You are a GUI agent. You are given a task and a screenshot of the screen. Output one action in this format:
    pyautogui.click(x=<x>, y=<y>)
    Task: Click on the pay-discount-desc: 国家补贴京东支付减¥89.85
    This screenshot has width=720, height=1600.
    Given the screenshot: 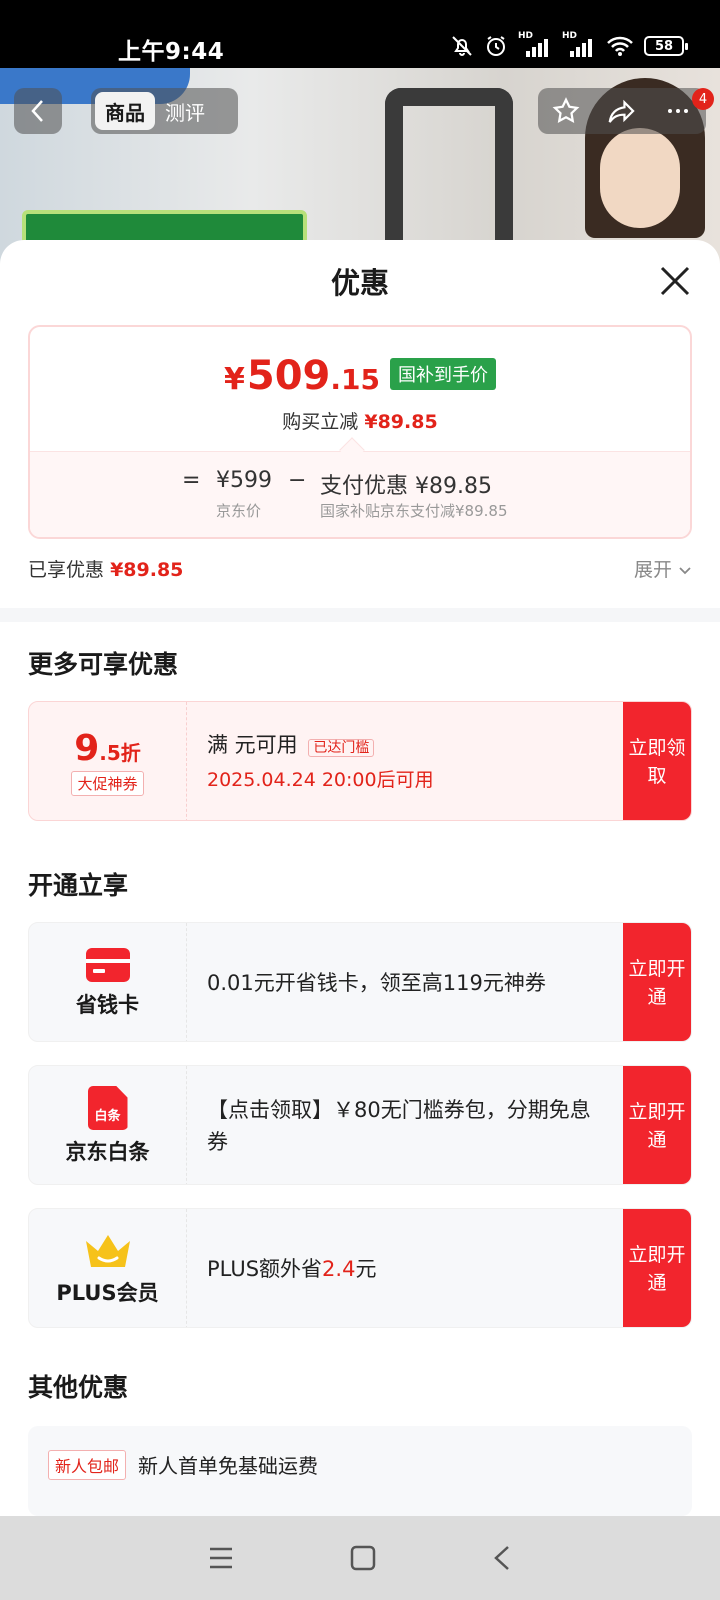 What is the action you would take?
    pyautogui.click(x=414, y=511)
    